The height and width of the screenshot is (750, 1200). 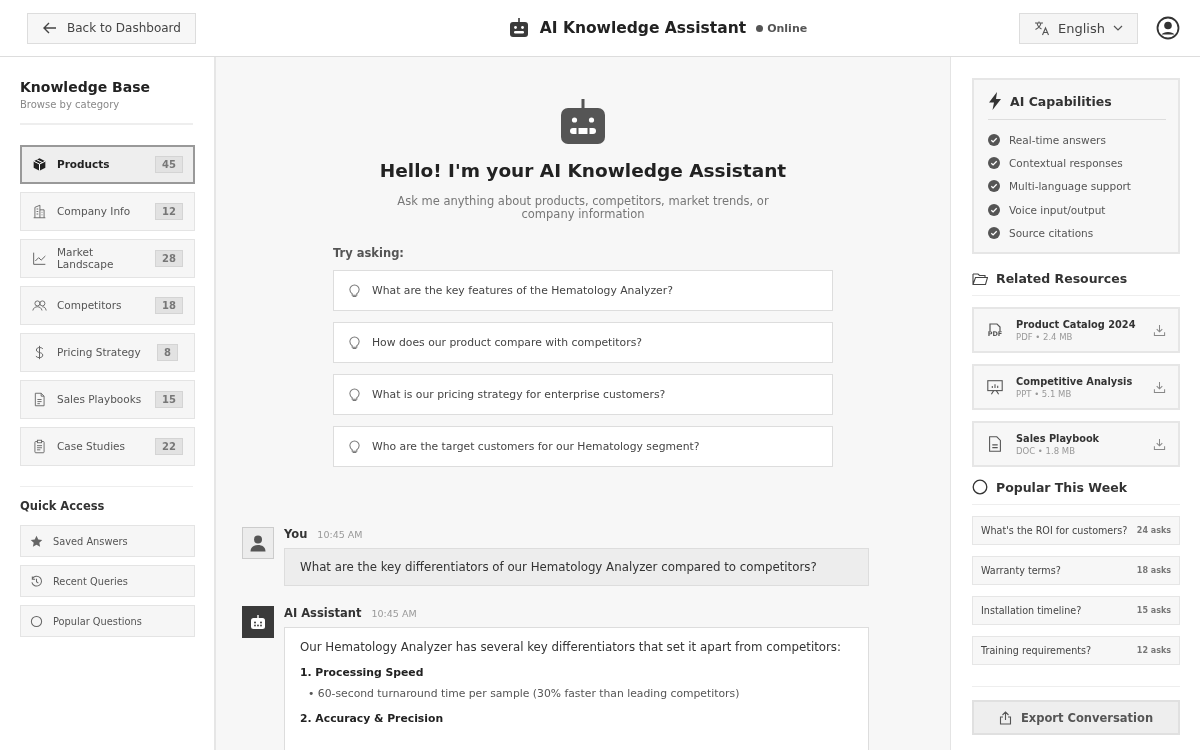 I want to click on ask-count: 15 asks, so click(x=1153, y=611).